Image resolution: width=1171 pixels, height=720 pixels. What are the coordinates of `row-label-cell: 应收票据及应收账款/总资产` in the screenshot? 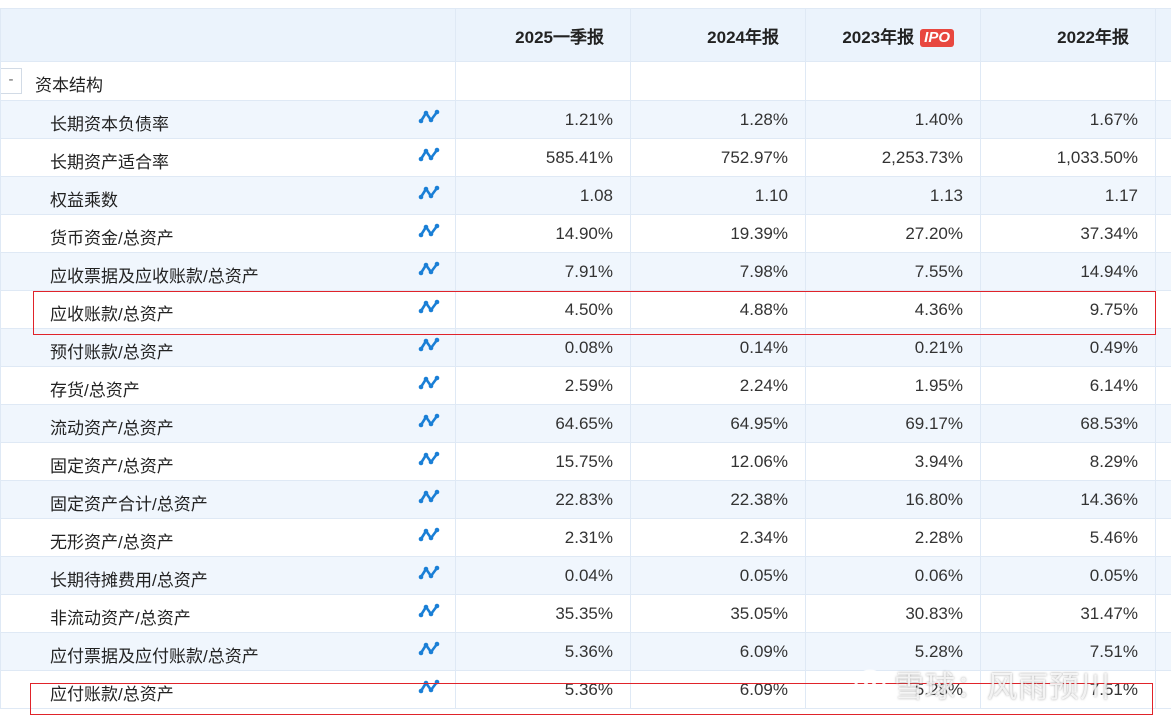 It's located at (228, 271).